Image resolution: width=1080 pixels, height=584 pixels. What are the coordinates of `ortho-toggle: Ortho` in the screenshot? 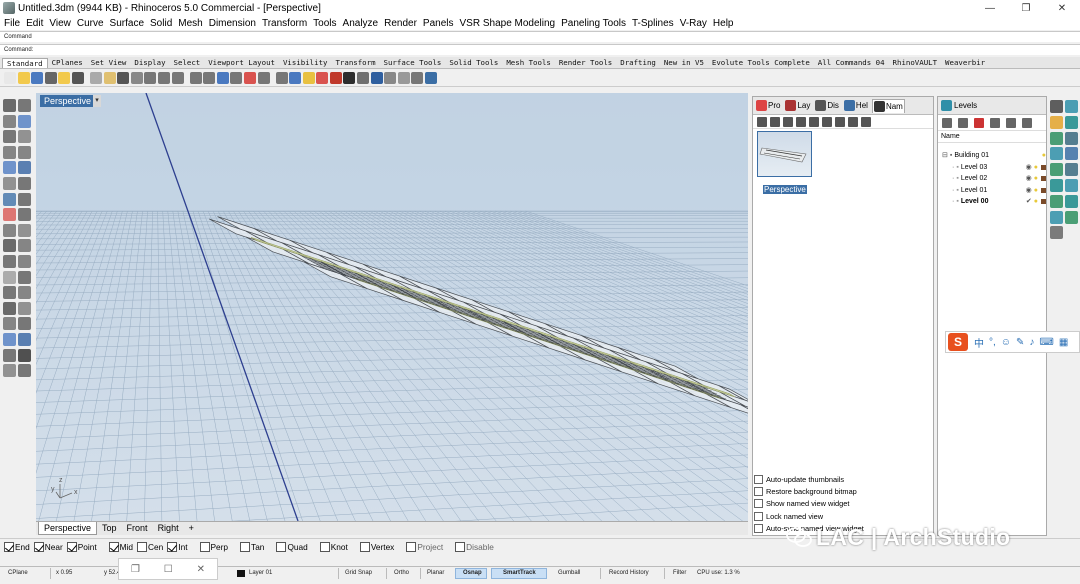 It's located at (401, 573).